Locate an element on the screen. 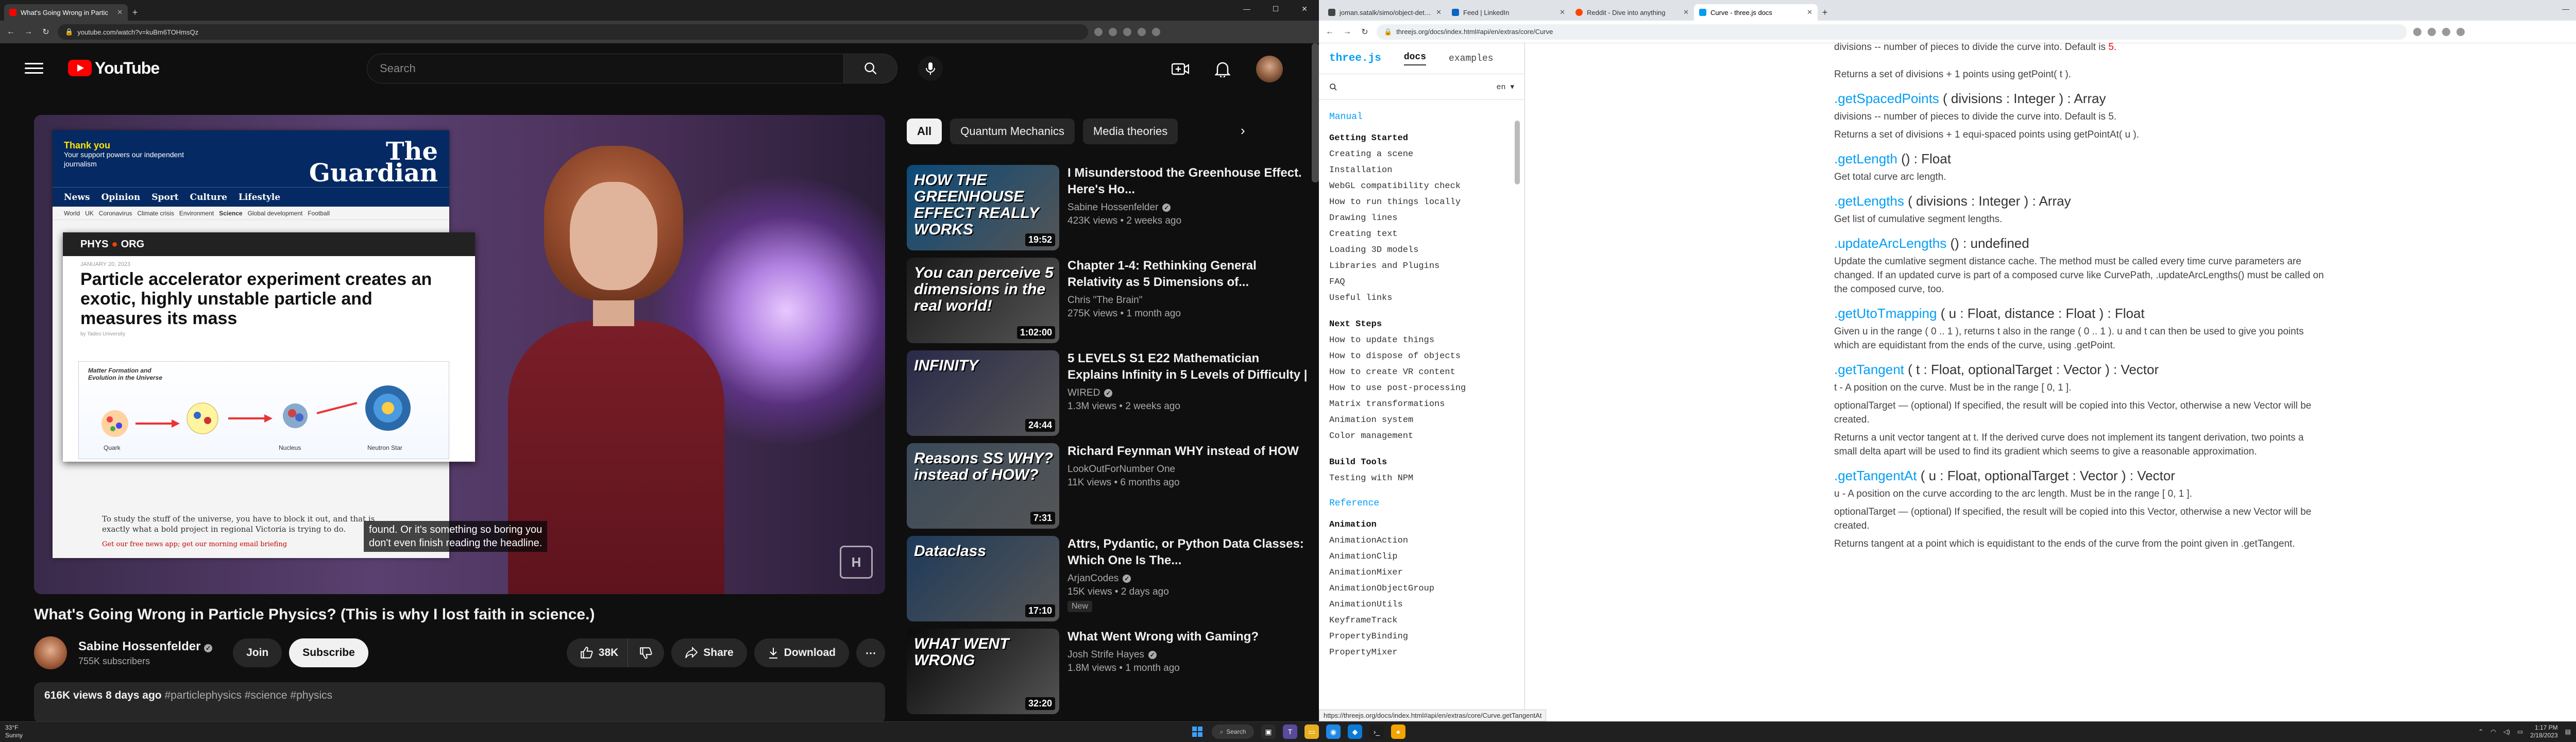 The height and width of the screenshot is (742, 2576). nav-link: Creating text is located at coordinates (1426, 234).